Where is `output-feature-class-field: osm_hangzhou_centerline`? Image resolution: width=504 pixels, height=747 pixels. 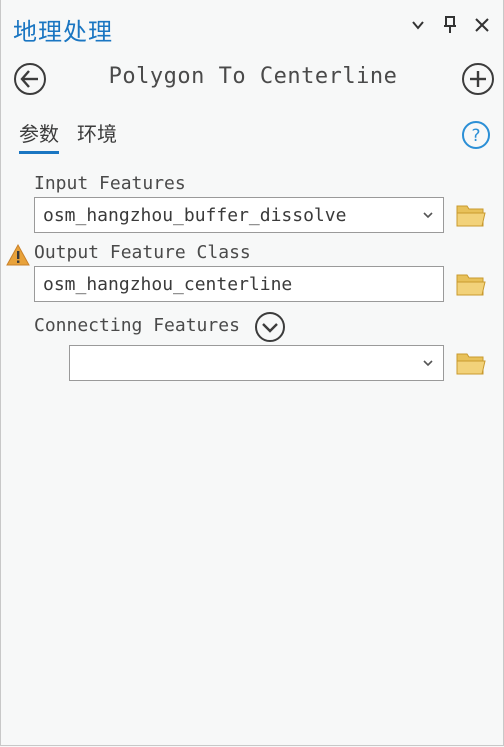
output-feature-class-field: osm_hangzhou_centerline is located at coordinates (239, 284).